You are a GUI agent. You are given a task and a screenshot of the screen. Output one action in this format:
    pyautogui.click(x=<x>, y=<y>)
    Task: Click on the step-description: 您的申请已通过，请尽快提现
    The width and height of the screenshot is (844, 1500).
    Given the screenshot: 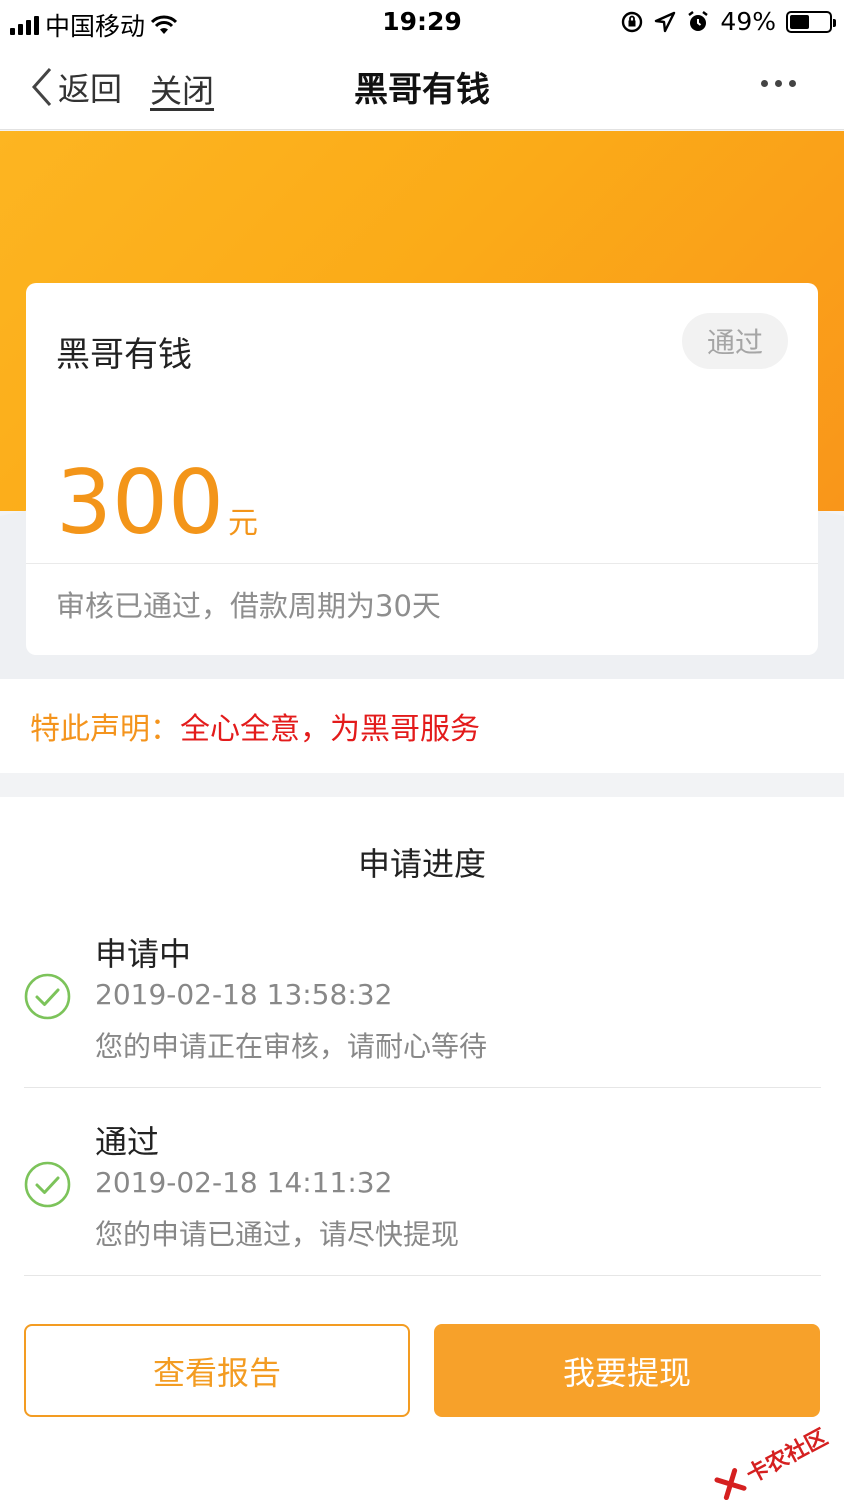 What is the action you would take?
    pyautogui.click(x=277, y=1234)
    